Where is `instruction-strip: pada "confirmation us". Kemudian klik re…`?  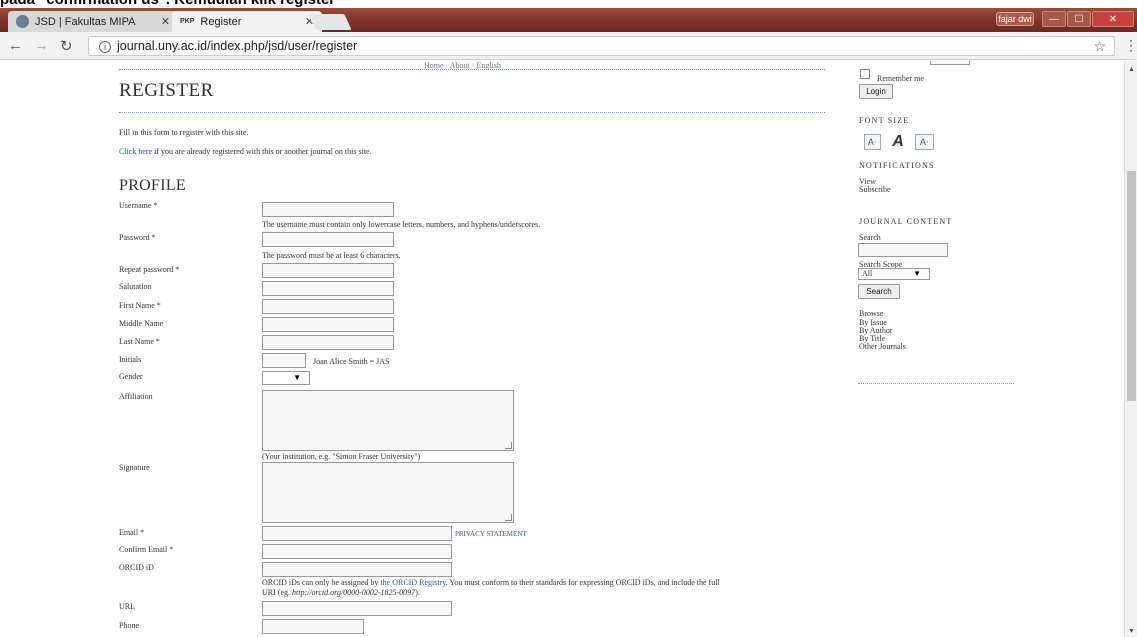
instruction-strip: pada "confirmation us". Kemudian klik re… is located at coordinates (568, 4).